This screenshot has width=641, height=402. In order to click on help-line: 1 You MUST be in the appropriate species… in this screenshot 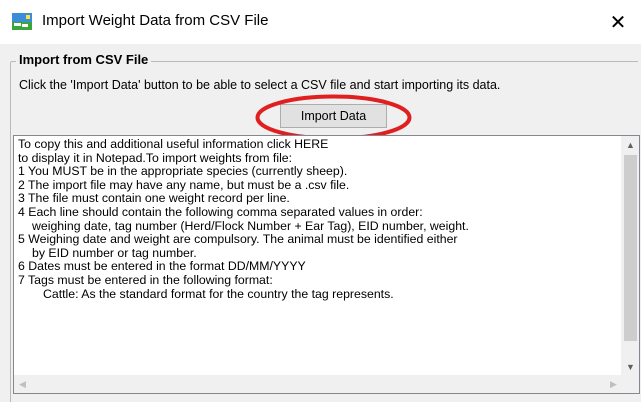, I will do `click(183, 171)`.